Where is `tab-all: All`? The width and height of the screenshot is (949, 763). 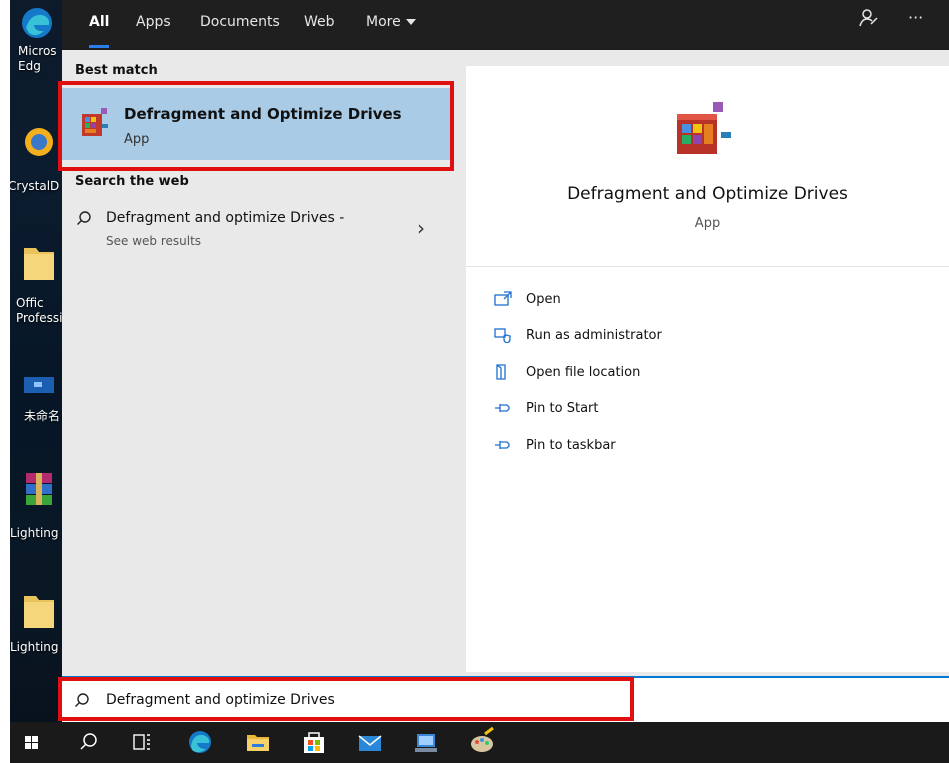
tab-all: All is located at coordinates (99, 25).